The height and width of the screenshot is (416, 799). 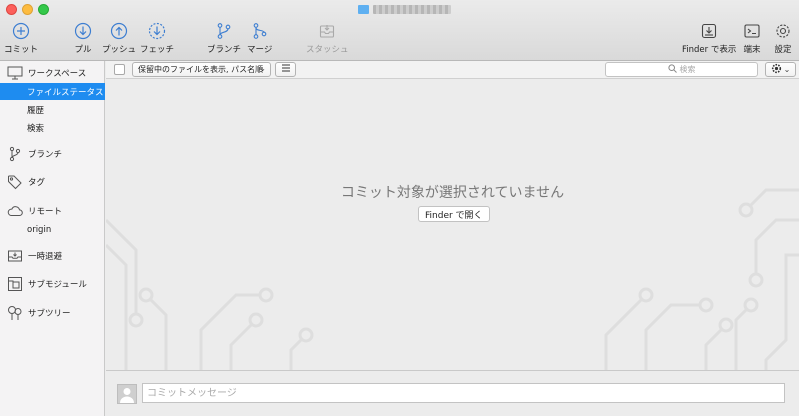 I want to click on branch-label: ブランチ, so click(x=224, y=50).